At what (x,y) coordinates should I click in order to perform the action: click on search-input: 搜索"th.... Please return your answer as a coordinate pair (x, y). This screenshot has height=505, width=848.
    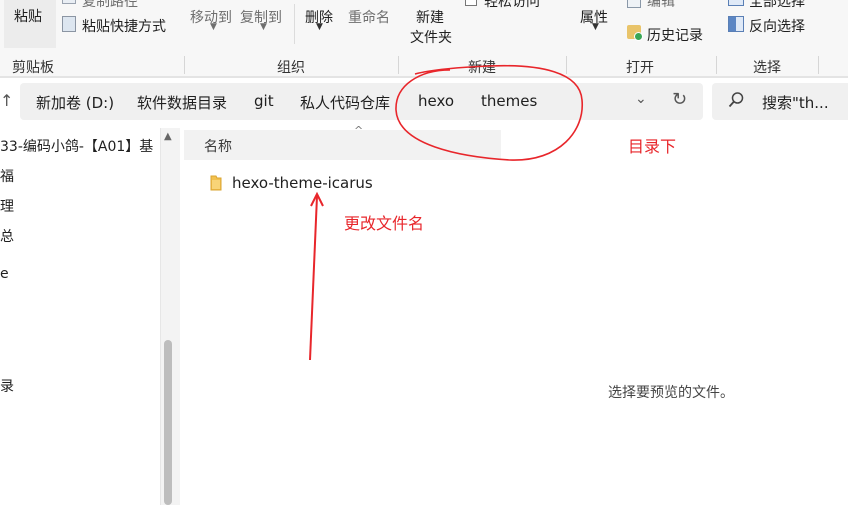
    Looking at the image, I should click on (795, 102).